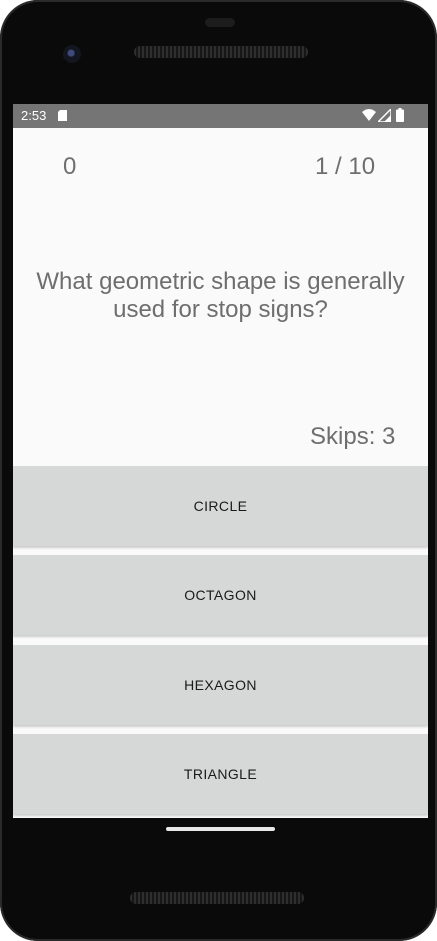 Image resolution: width=437 pixels, height=941 pixels. Describe the element at coordinates (217, 898) in the screenshot. I see `bottom-speaker-grille` at that location.